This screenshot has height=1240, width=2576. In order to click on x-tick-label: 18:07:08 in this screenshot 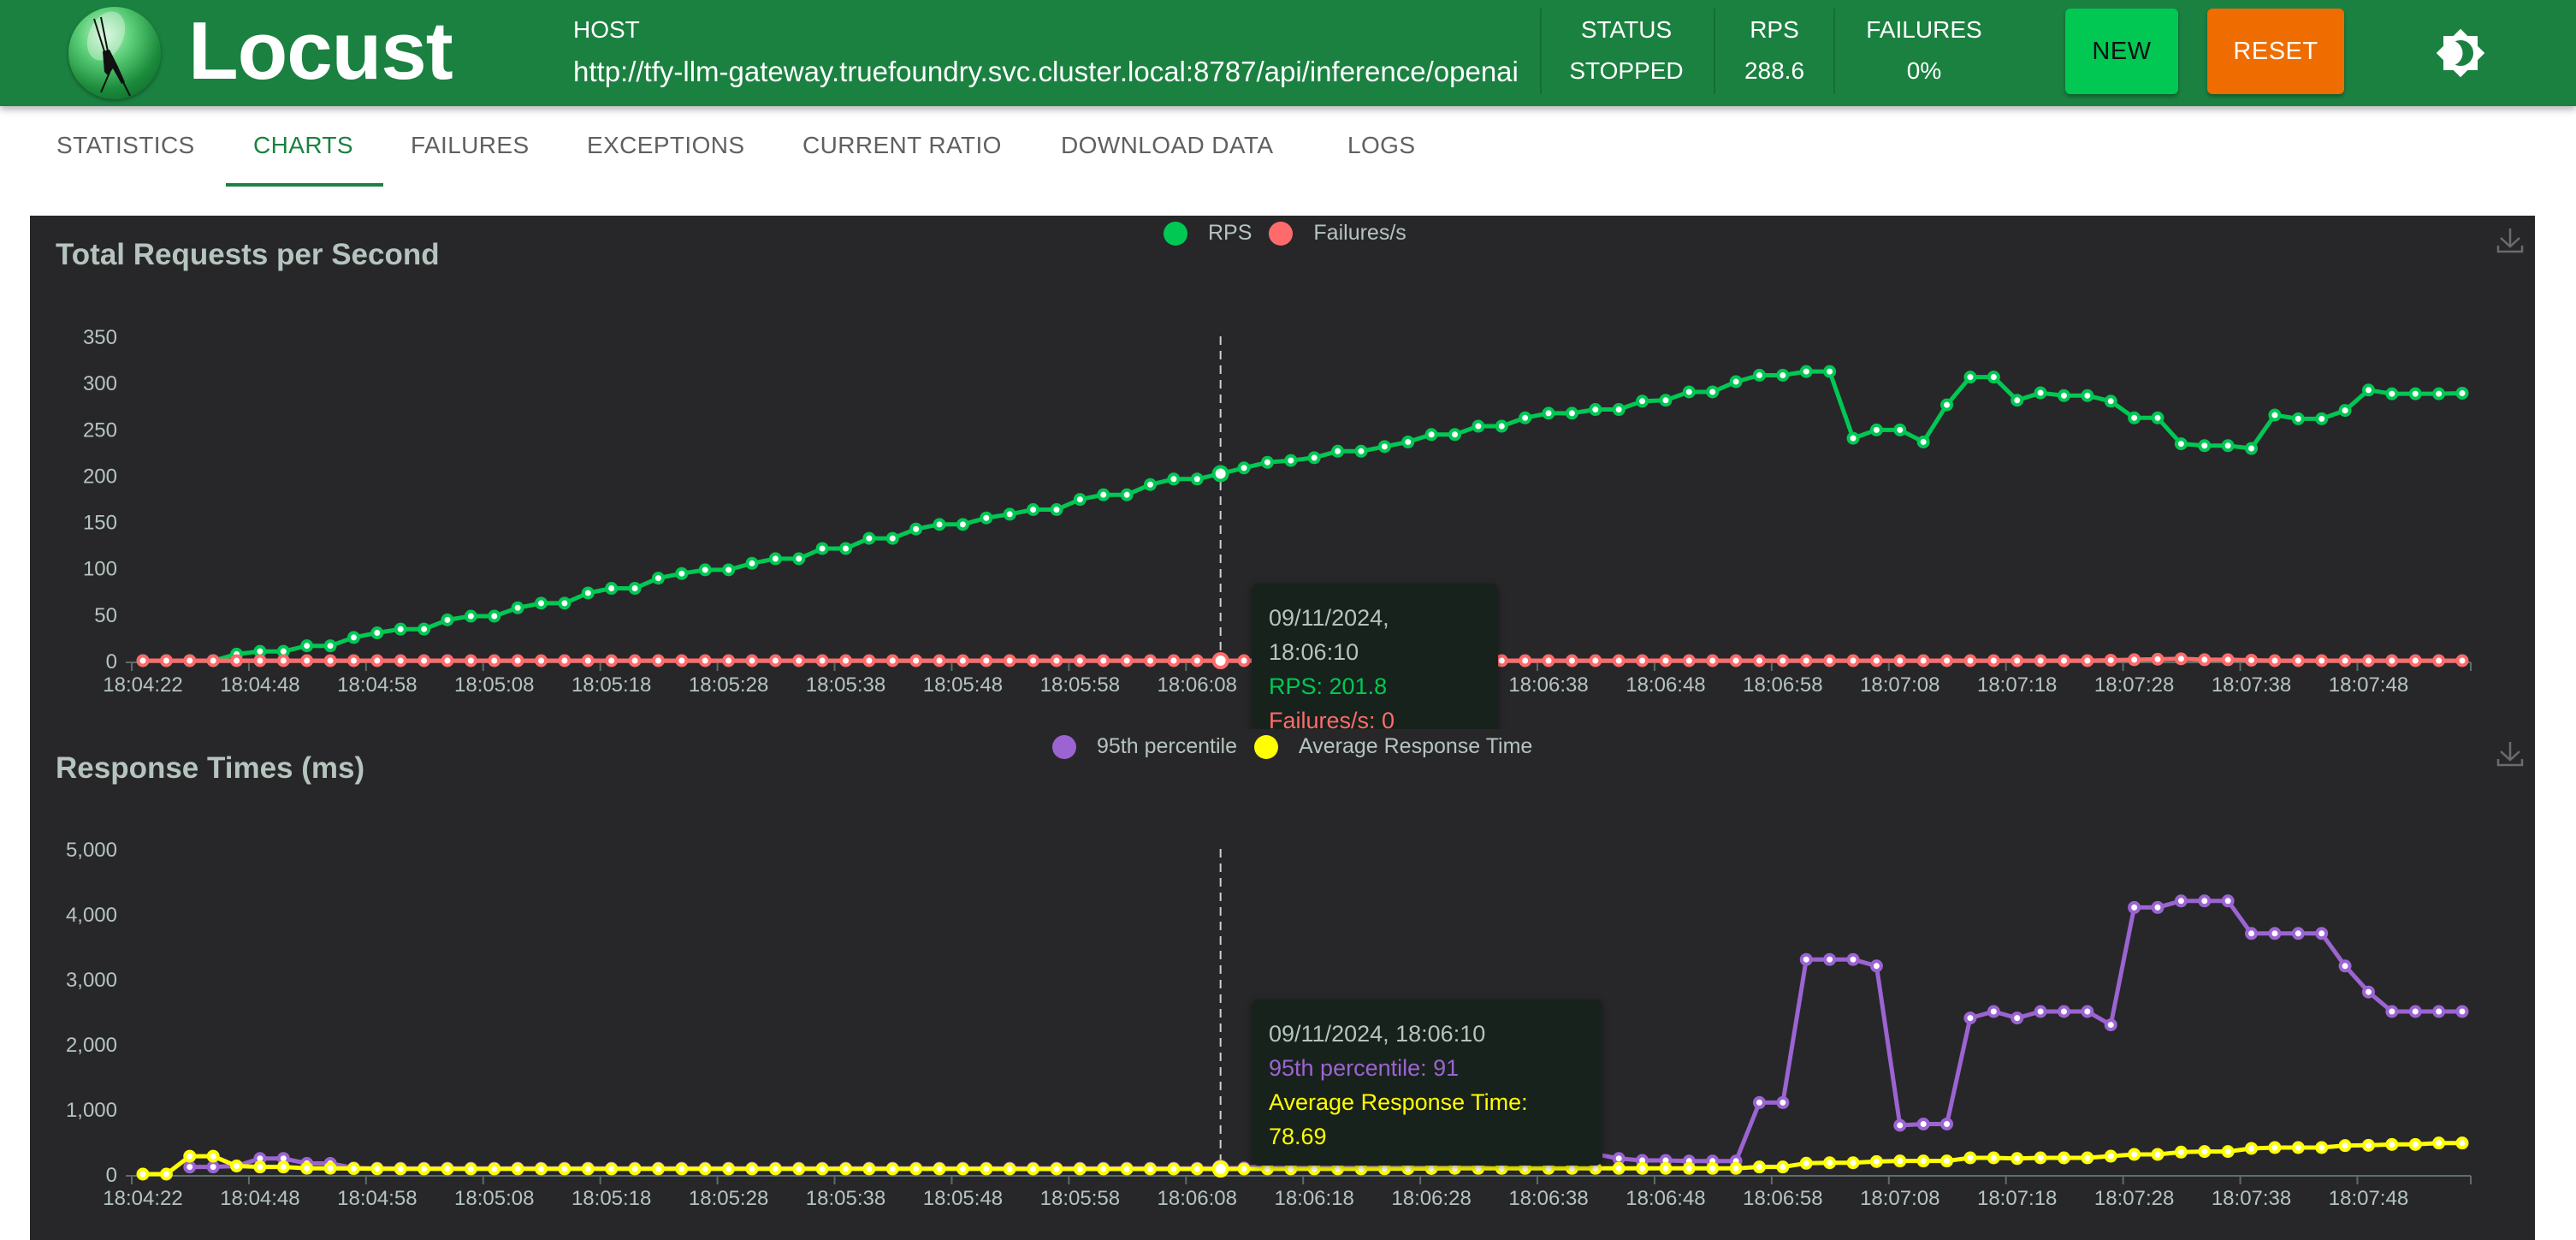, I will do `click(1899, 1198)`.